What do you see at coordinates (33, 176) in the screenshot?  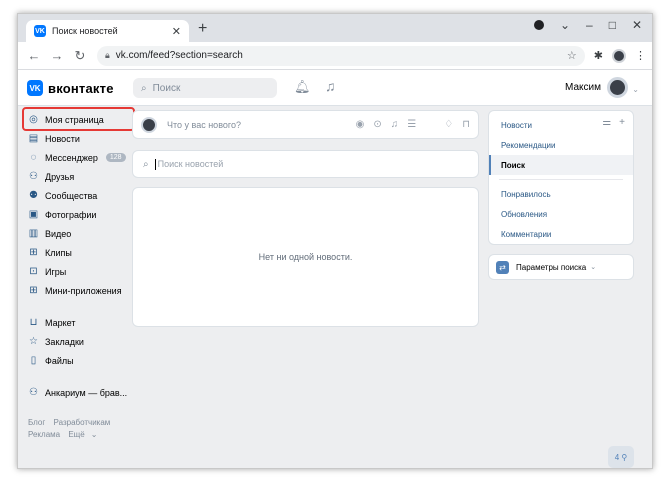 I see `friends-icon: ⚇` at bounding box center [33, 176].